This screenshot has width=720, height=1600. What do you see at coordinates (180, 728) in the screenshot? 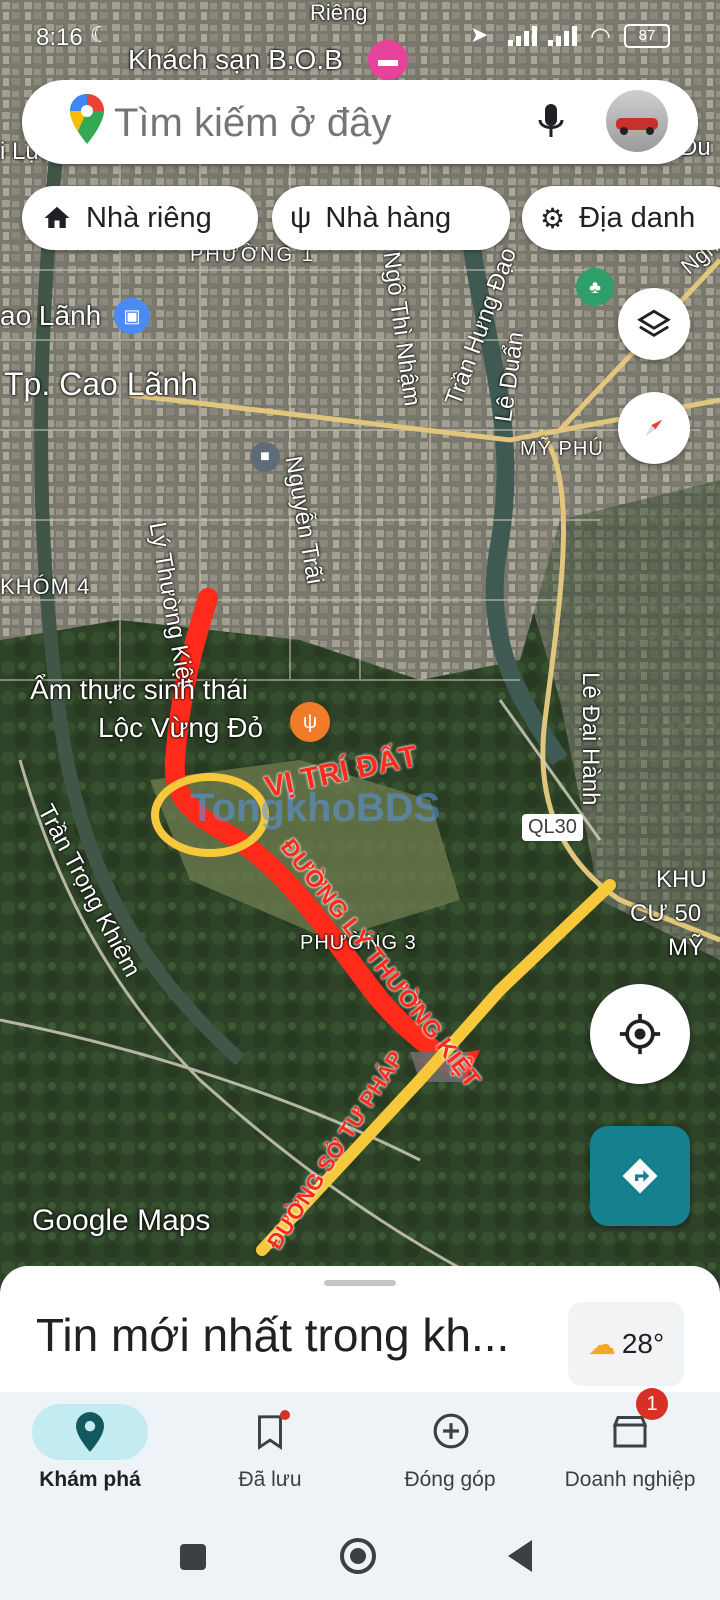
I see `map-place-label: Lộc Vừng Đỏ` at bounding box center [180, 728].